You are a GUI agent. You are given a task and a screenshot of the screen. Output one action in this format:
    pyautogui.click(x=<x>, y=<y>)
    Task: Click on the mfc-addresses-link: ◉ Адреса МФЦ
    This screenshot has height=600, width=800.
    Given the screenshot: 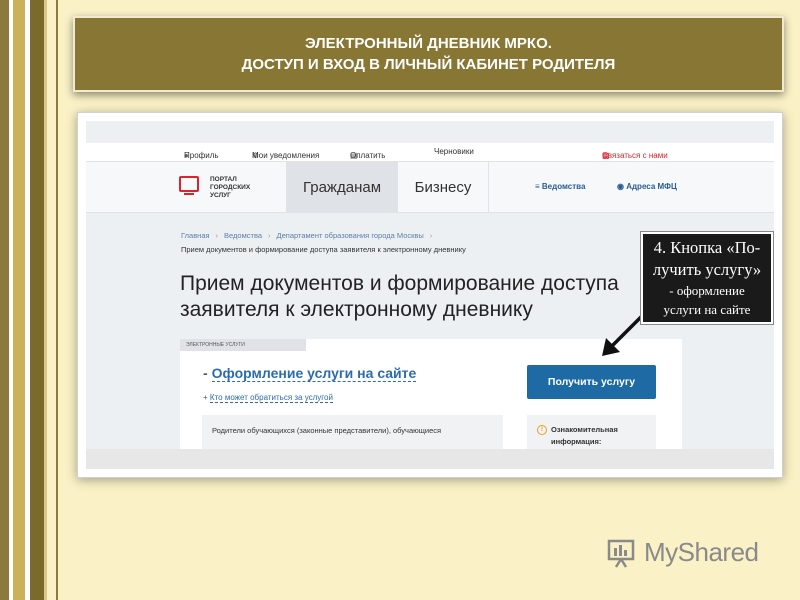 What is the action you would take?
    pyautogui.click(x=647, y=186)
    